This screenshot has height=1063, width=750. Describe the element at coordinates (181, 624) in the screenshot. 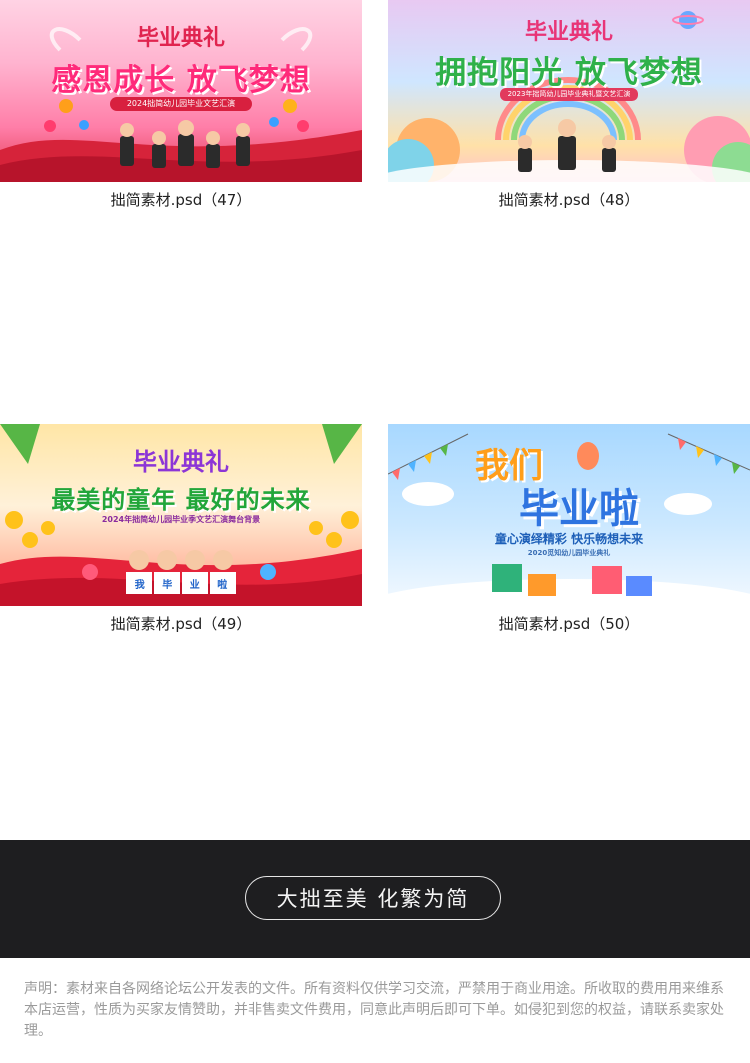

I see `thumbnail-caption: 拙简素材.psd（49）` at that location.